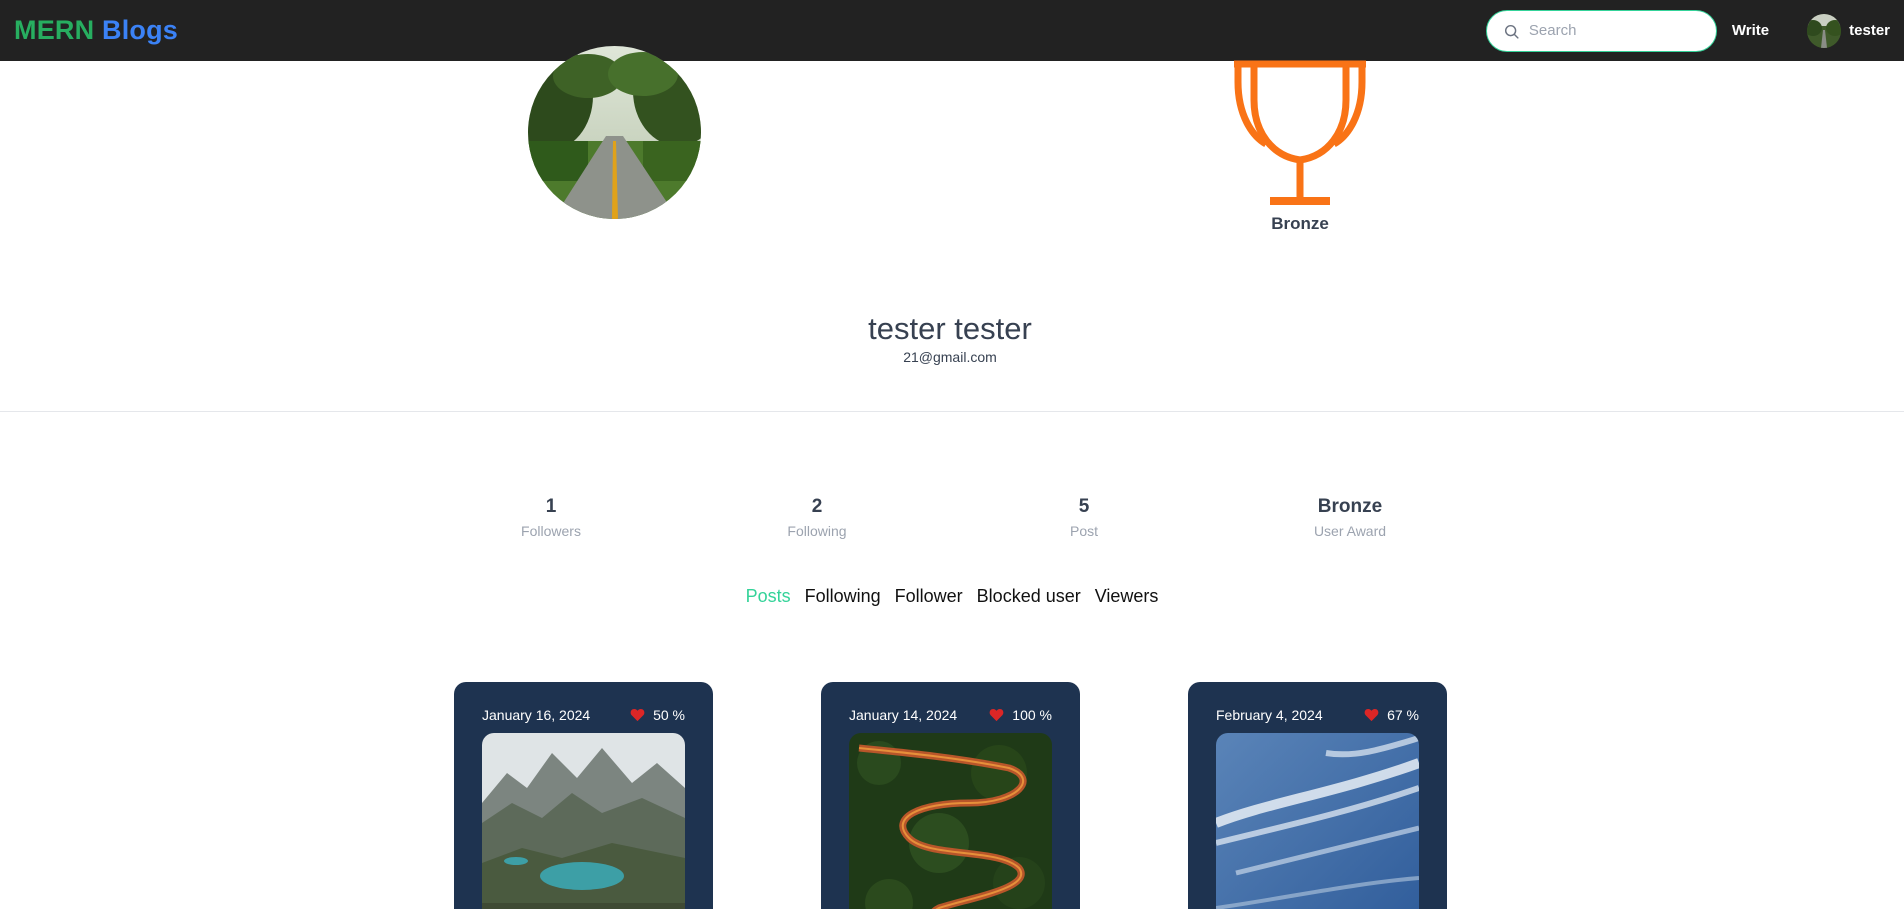  Describe the element at coordinates (1029, 596) in the screenshot. I see `tab-blocked-user: Blocked user` at that location.